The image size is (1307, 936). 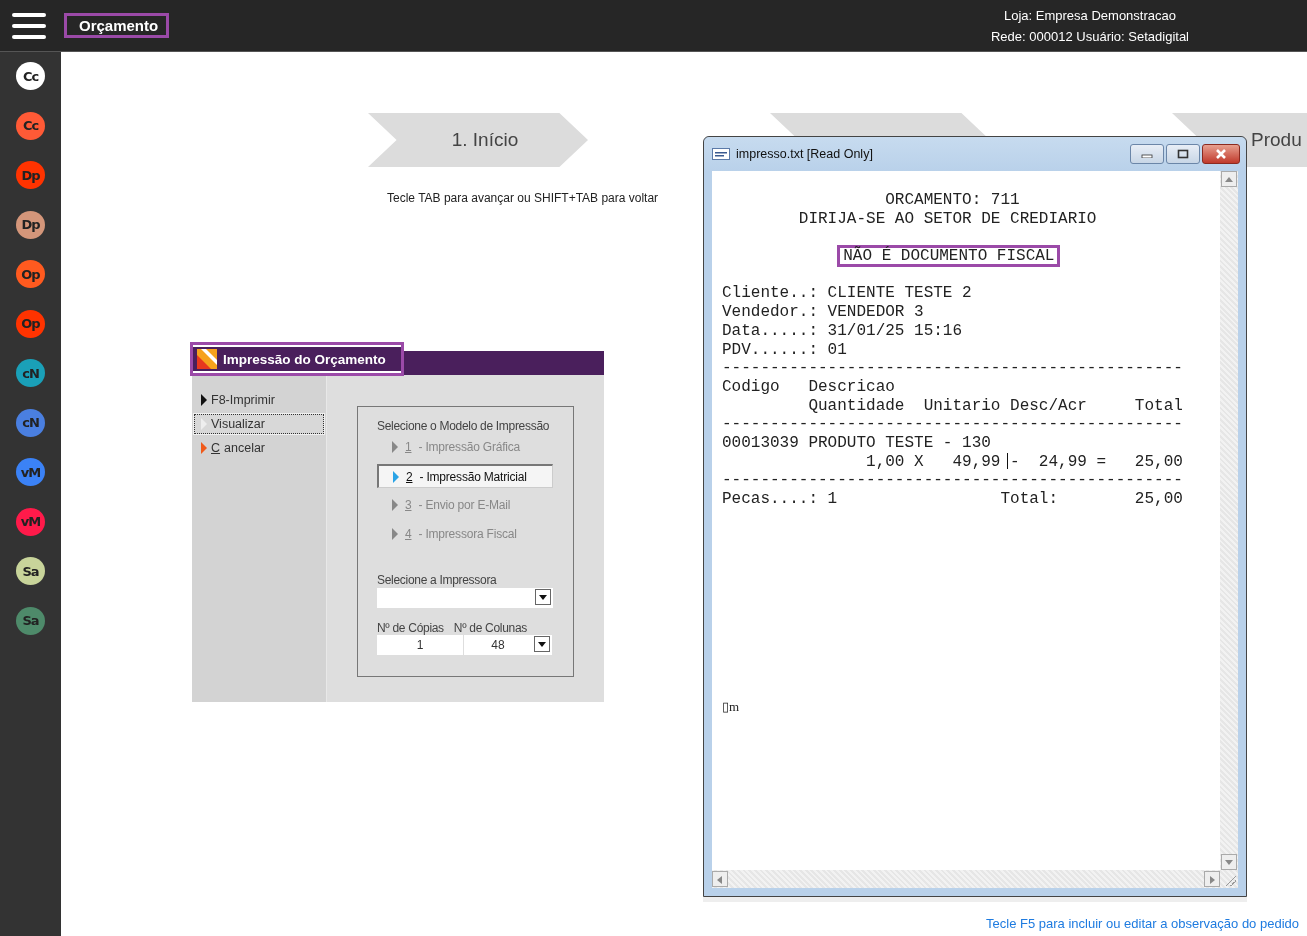 I want to click on menu-item: C ancelar, so click(x=259, y=448).